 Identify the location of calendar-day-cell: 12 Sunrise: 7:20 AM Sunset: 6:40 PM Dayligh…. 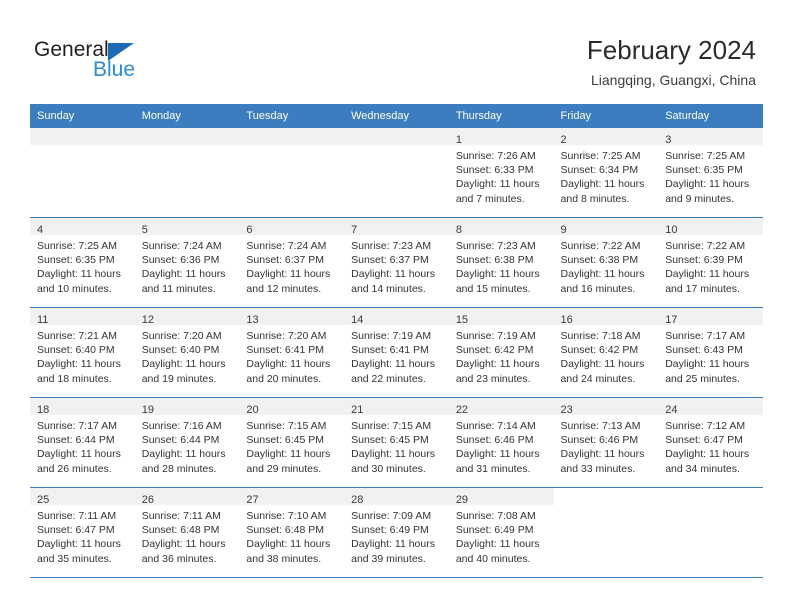
(187, 352).